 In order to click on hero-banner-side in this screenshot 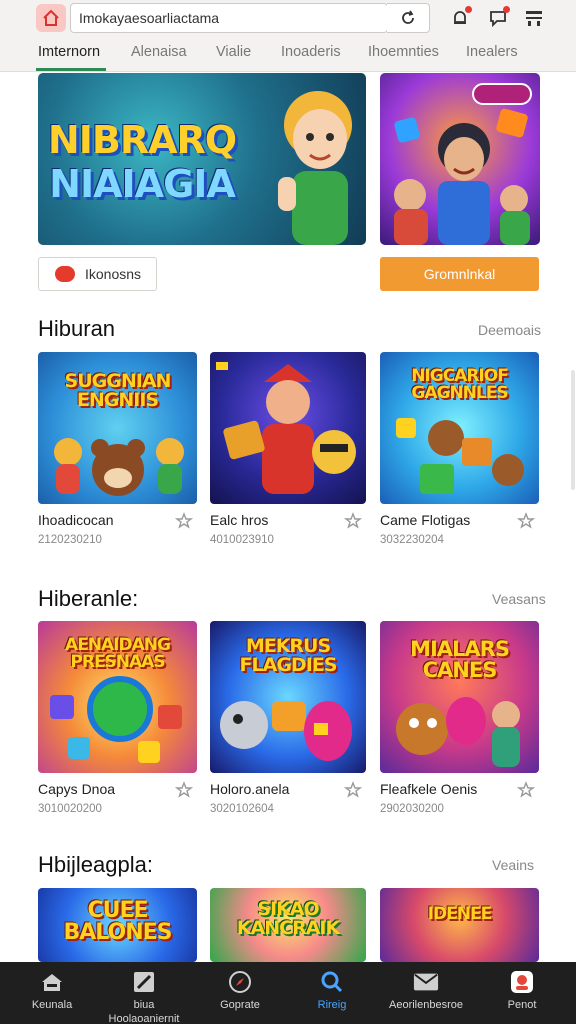, I will do `click(460, 159)`.